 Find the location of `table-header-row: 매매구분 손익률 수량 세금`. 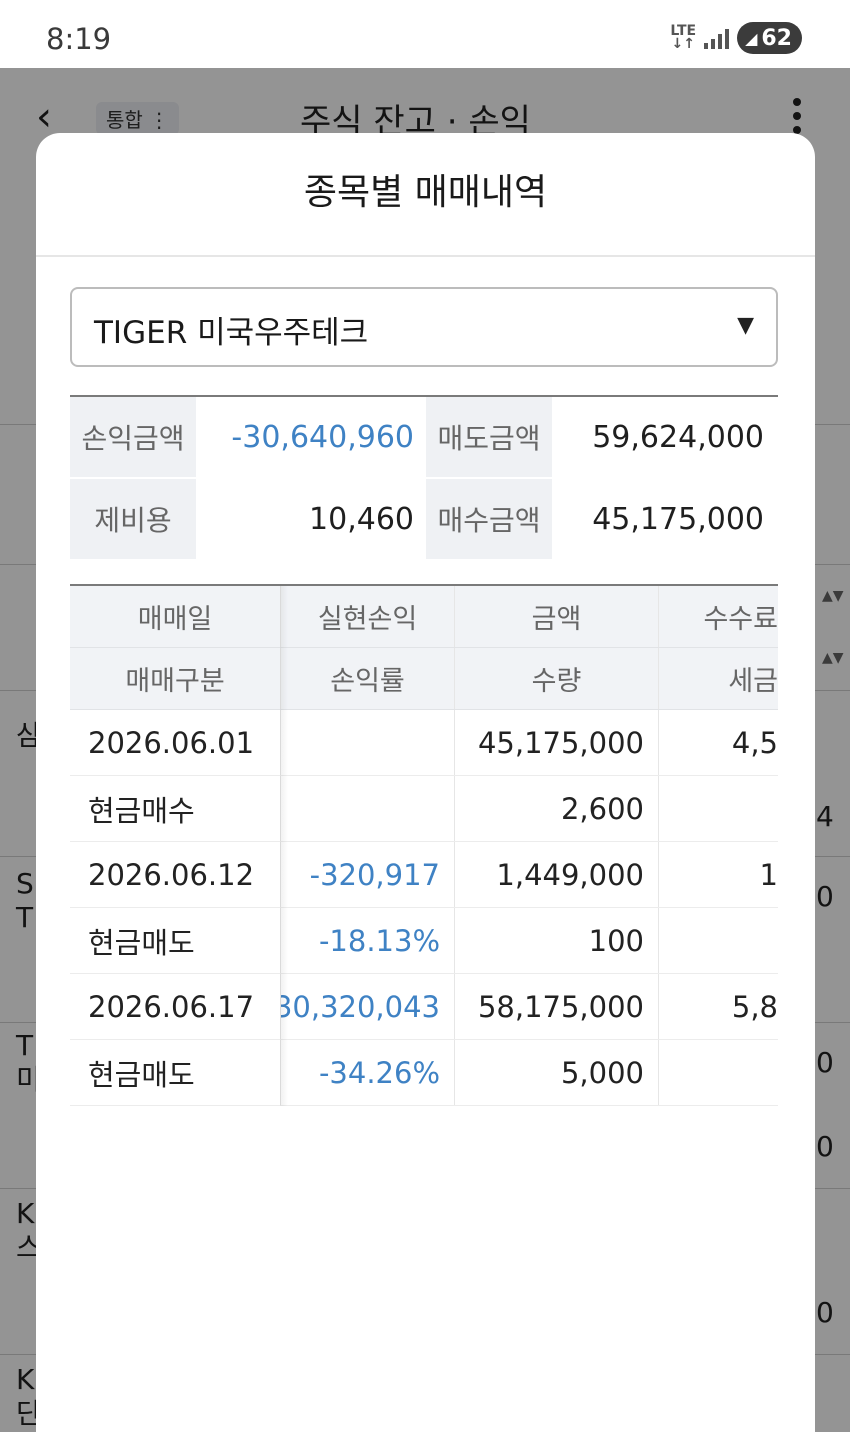

table-header-row: 매매구분 손익률 수량 세금 is located at coordinates (424, 679).